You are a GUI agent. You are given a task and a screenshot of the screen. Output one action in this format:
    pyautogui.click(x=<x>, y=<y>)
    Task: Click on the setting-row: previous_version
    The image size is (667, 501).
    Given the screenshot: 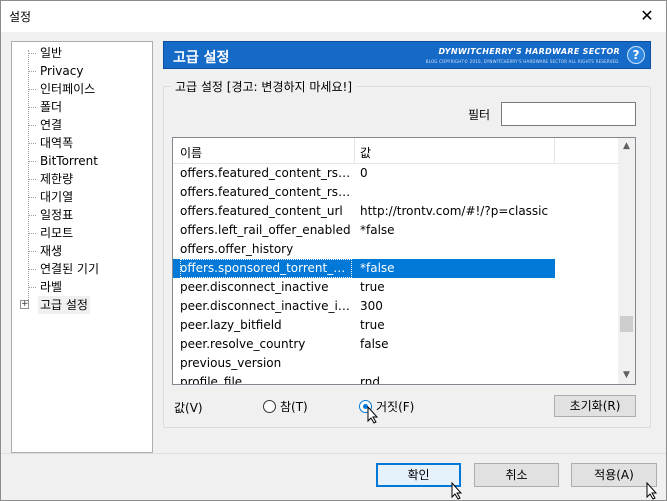 What is the action you would take?
    pyautogui.click(x=364, y=363)
    